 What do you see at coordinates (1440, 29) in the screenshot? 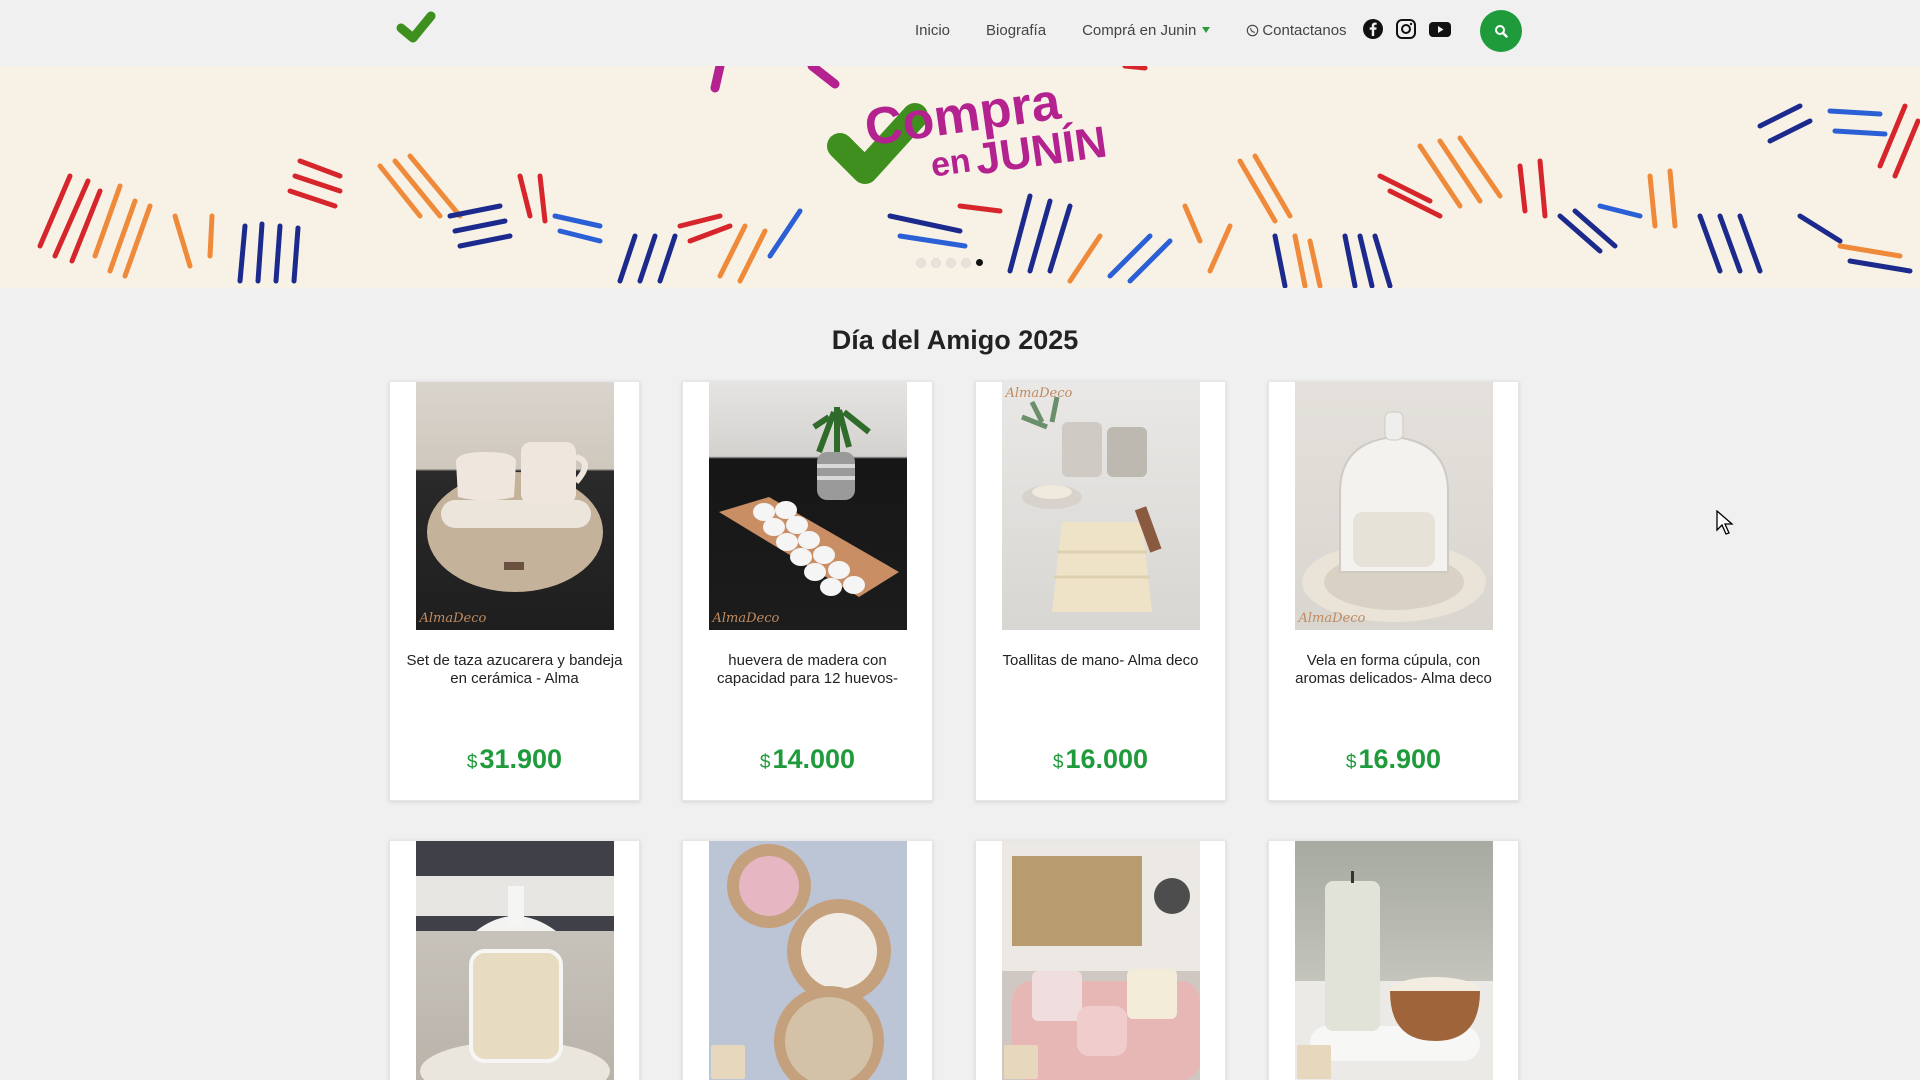
I see `youtube-icon` at bounding box center [1440, 29].